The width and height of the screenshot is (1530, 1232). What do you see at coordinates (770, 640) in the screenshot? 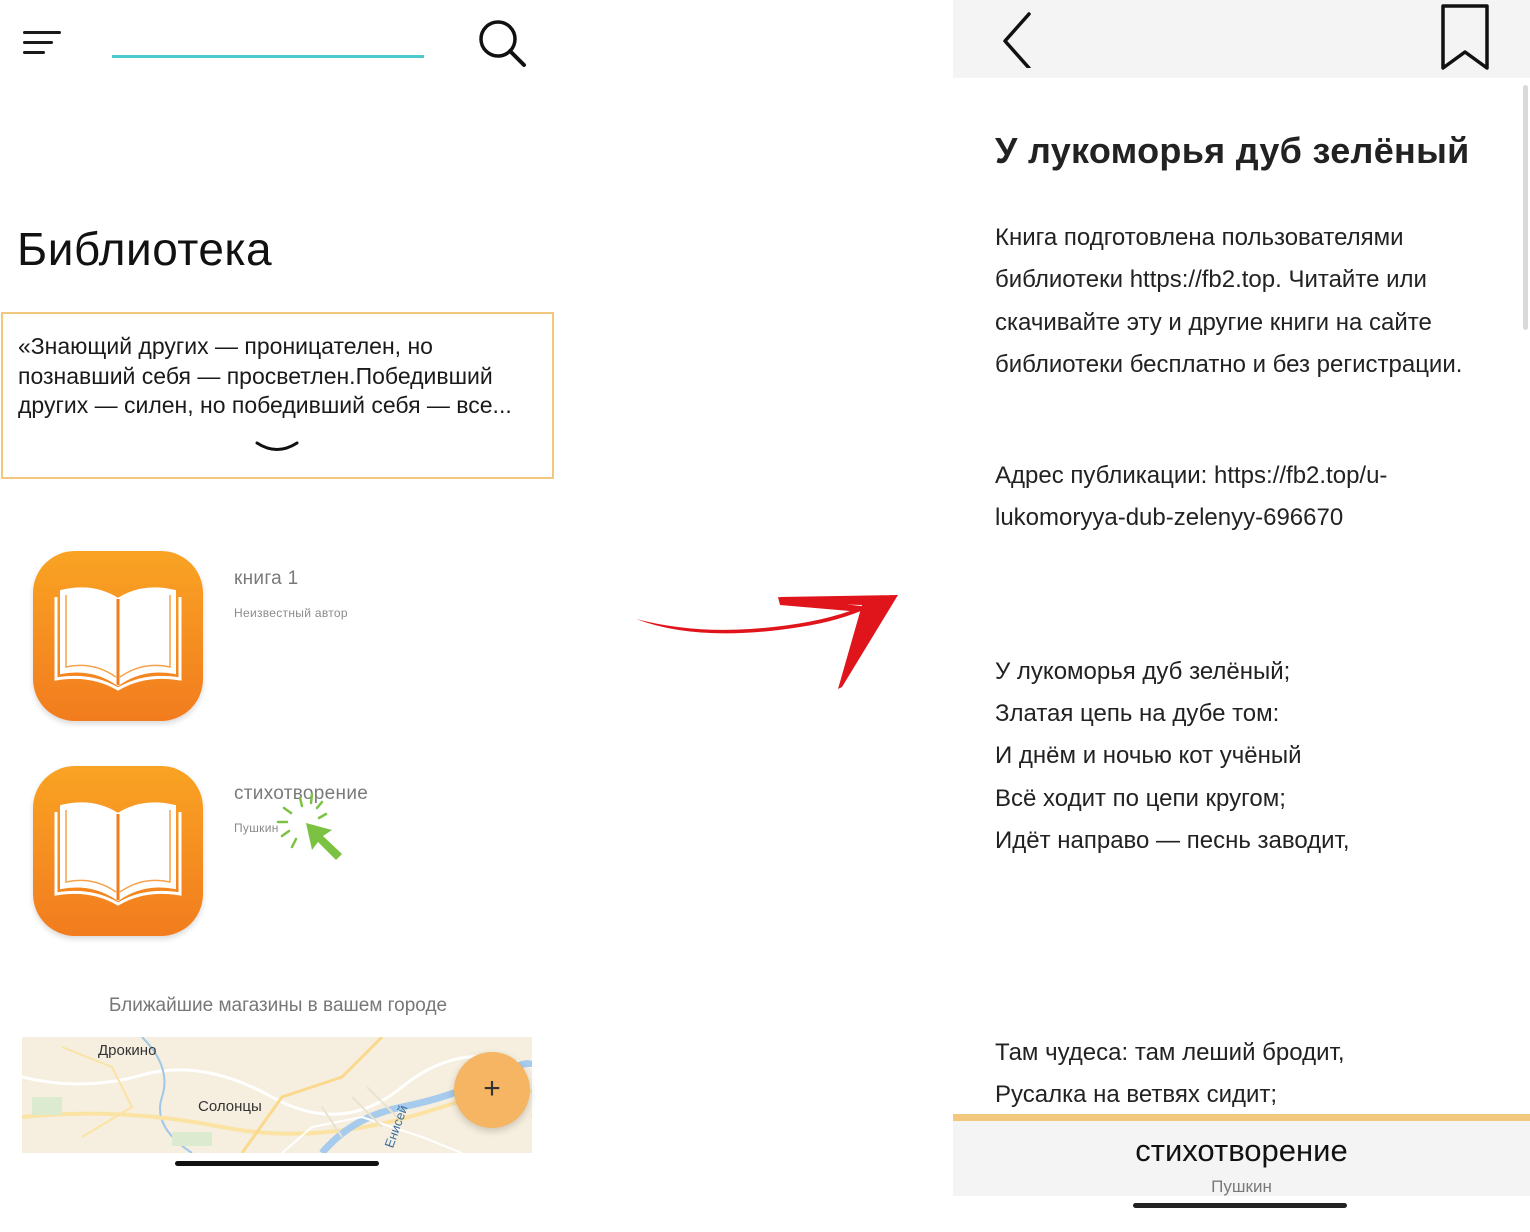
I see `transition-arrow` at bounding box center [770, 640].